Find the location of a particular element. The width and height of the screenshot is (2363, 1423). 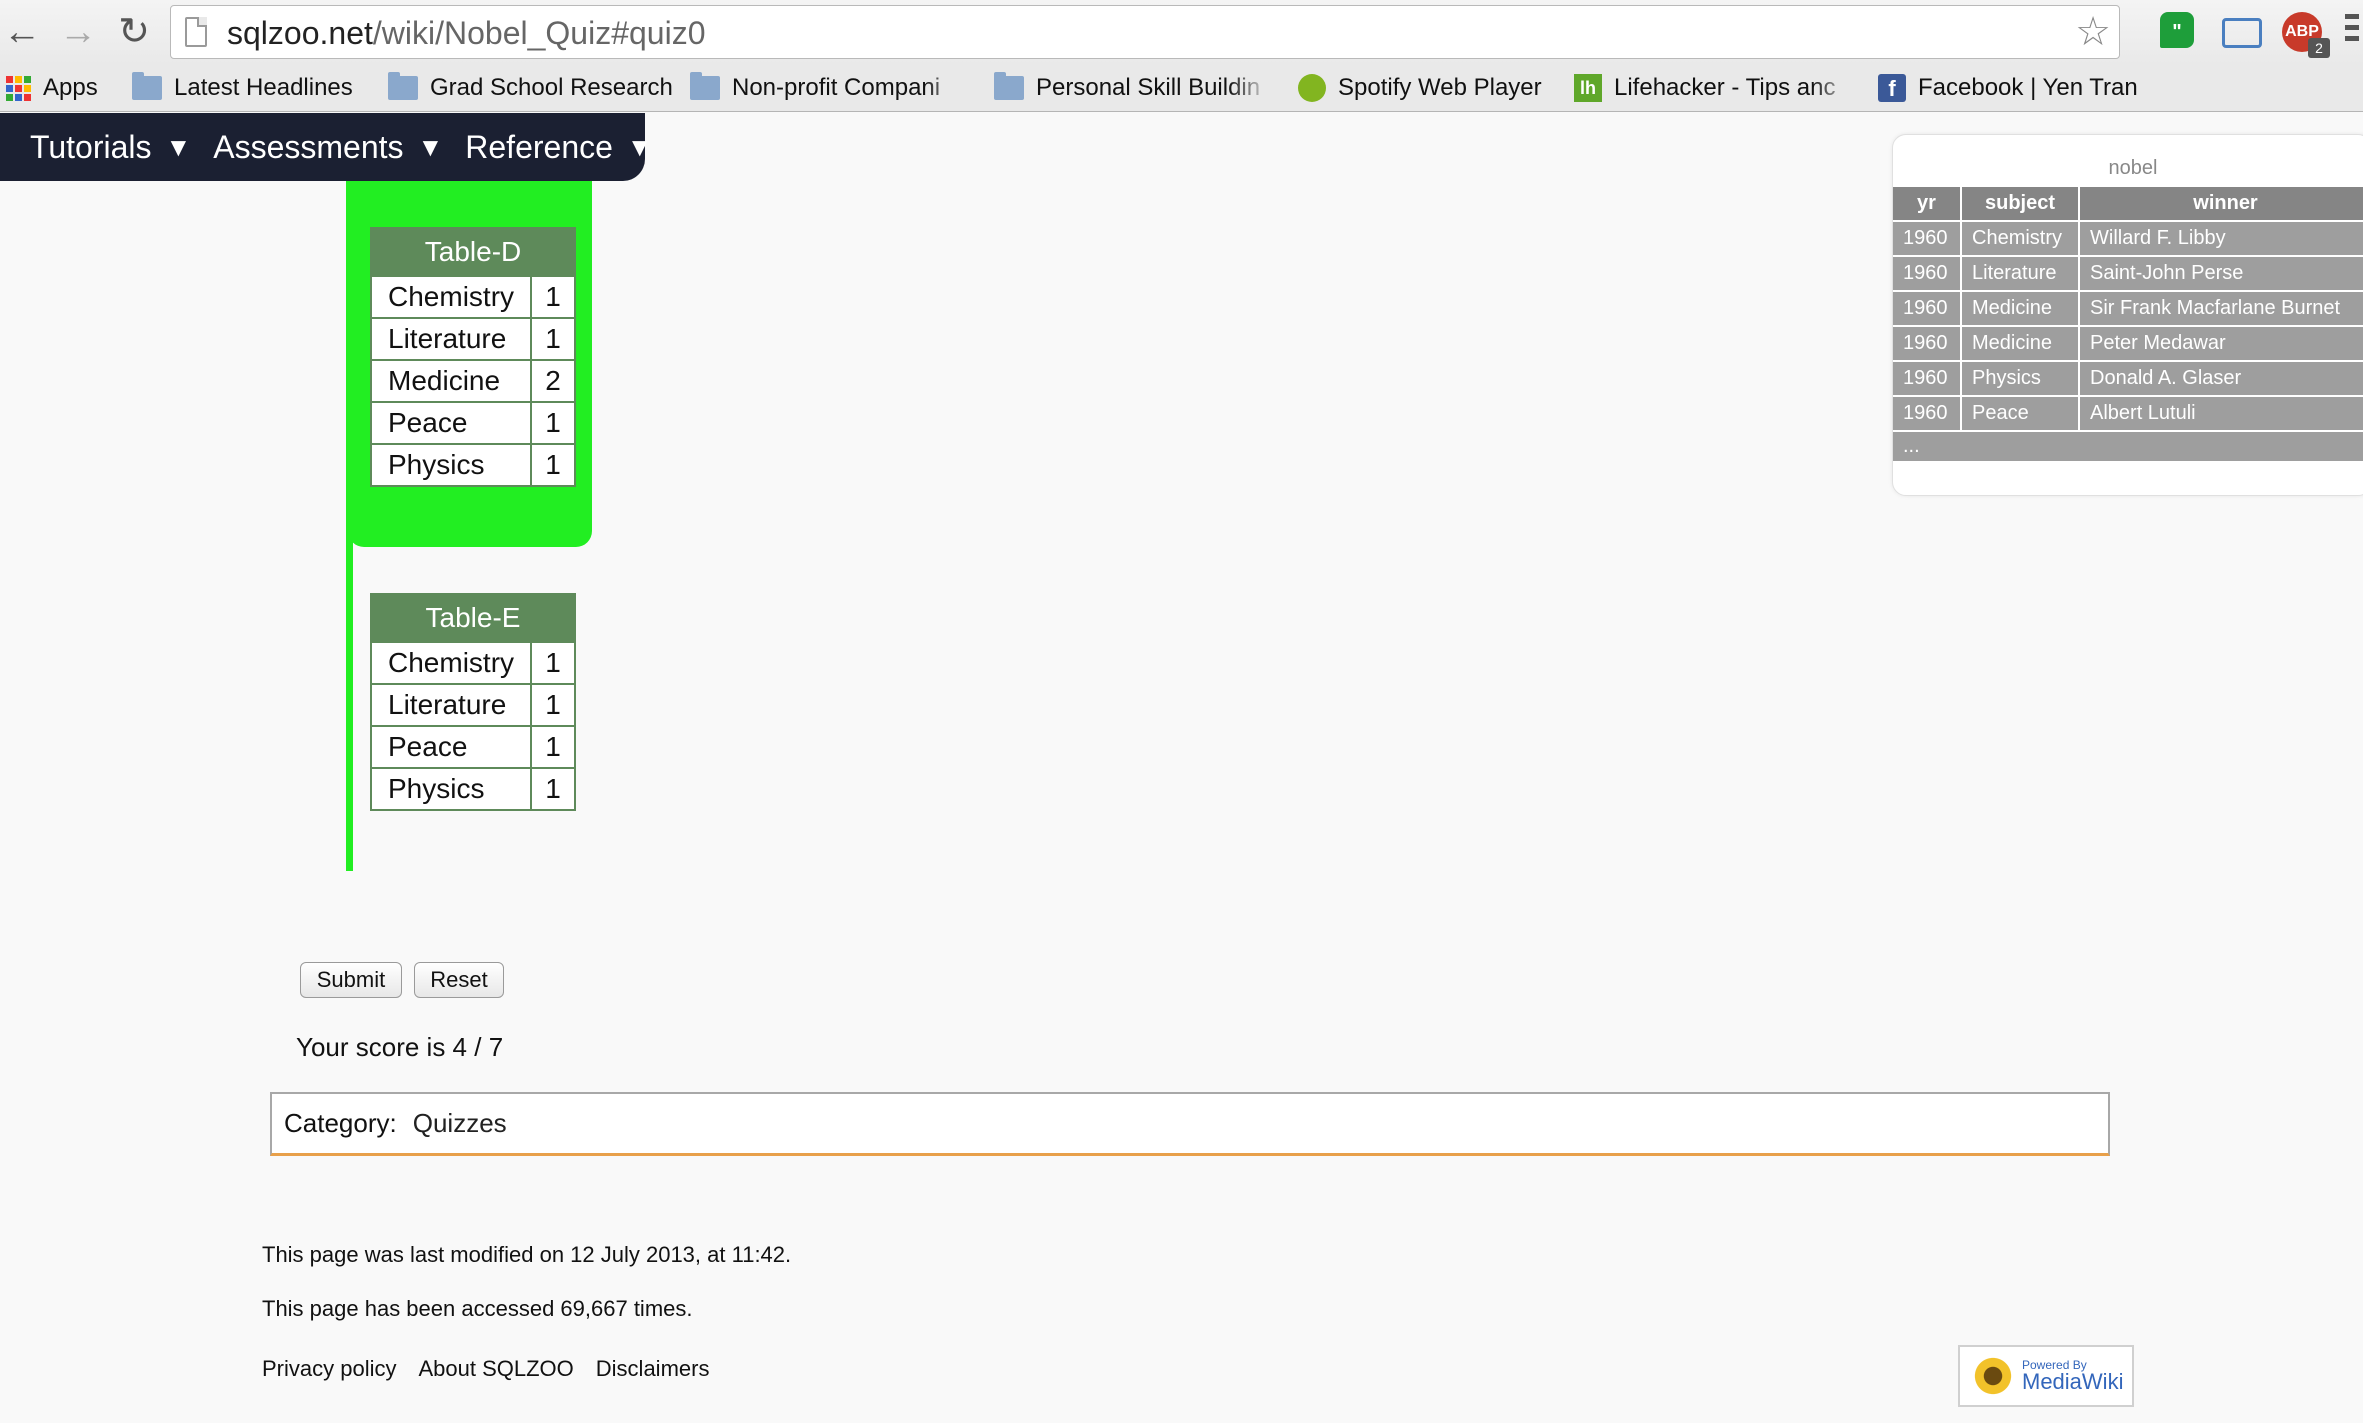

privacy-policy-link: Privacy policy is located at coordinates (329, 1369).